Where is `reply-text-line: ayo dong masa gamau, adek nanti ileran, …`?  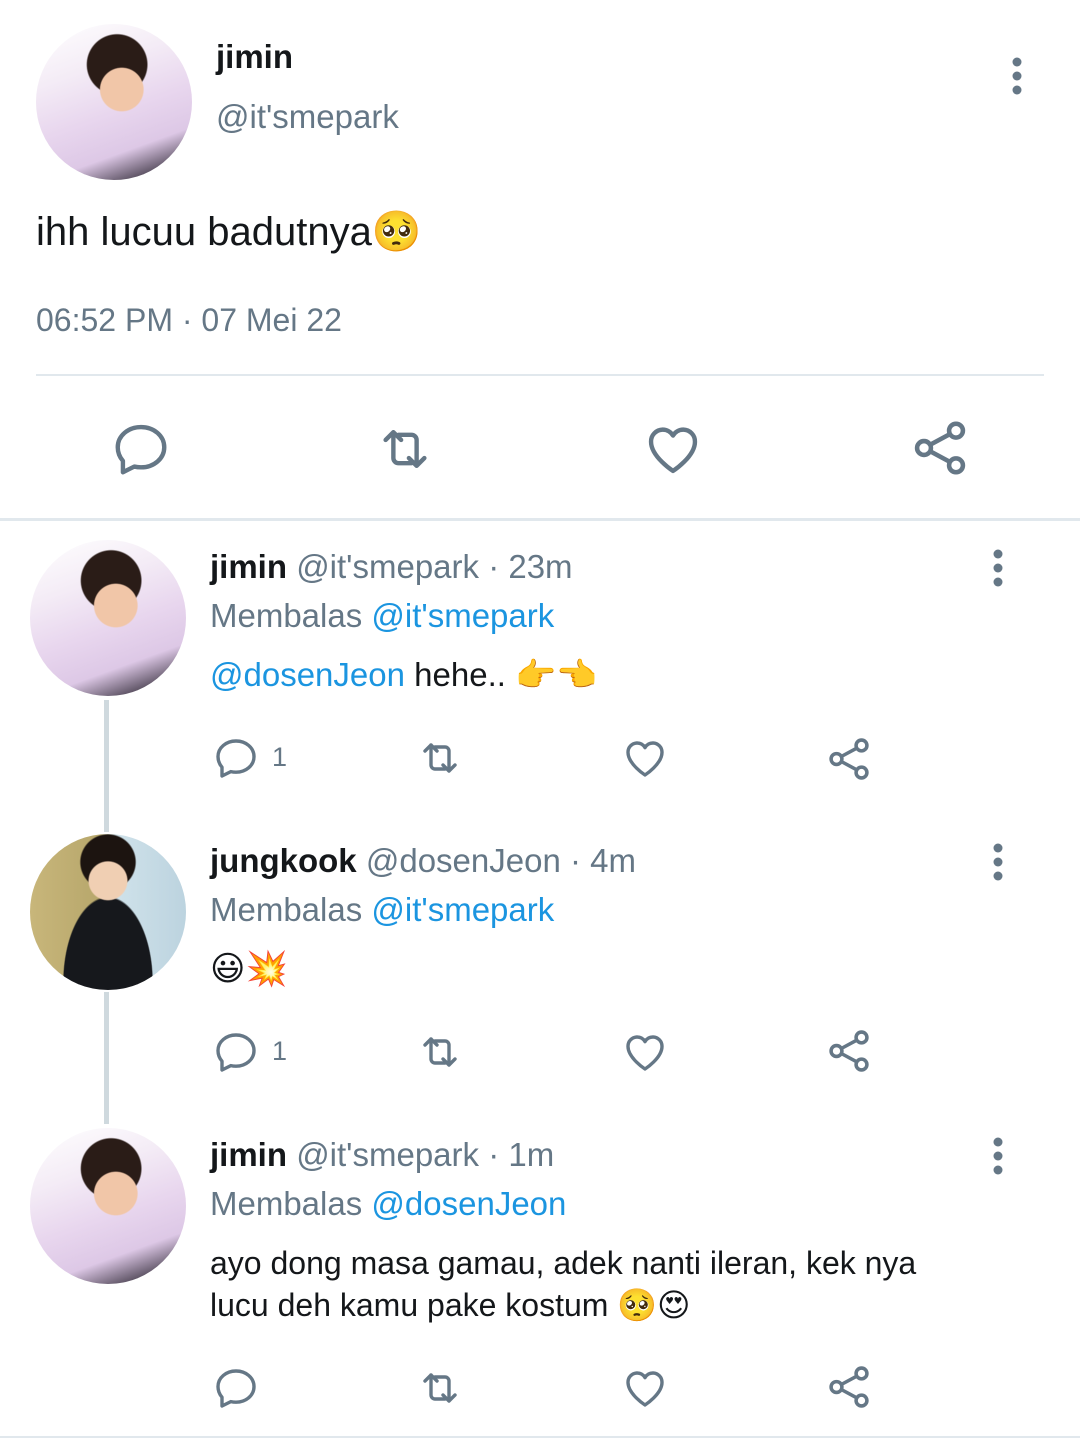 reply-text-line: ayo dong masa gamau, adek nanti ileran, … is located at coordinates (563, 1263).